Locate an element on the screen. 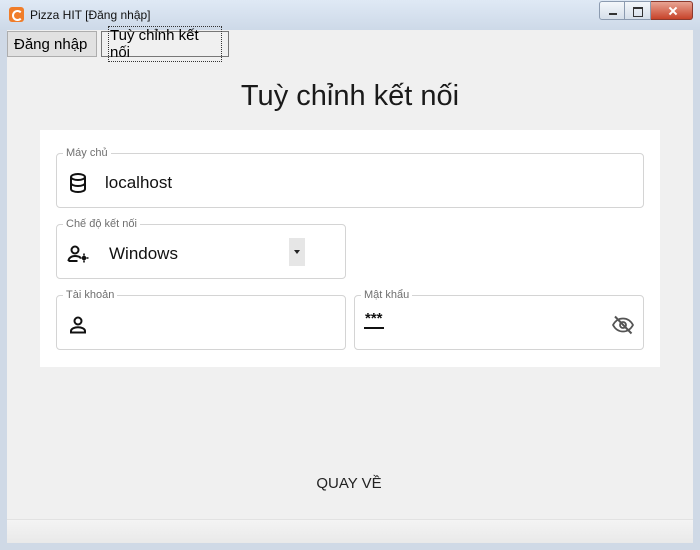 The height and width of the screenshot is (550, 700). account-label: Tài khoản is located at coordinates (90, 295).